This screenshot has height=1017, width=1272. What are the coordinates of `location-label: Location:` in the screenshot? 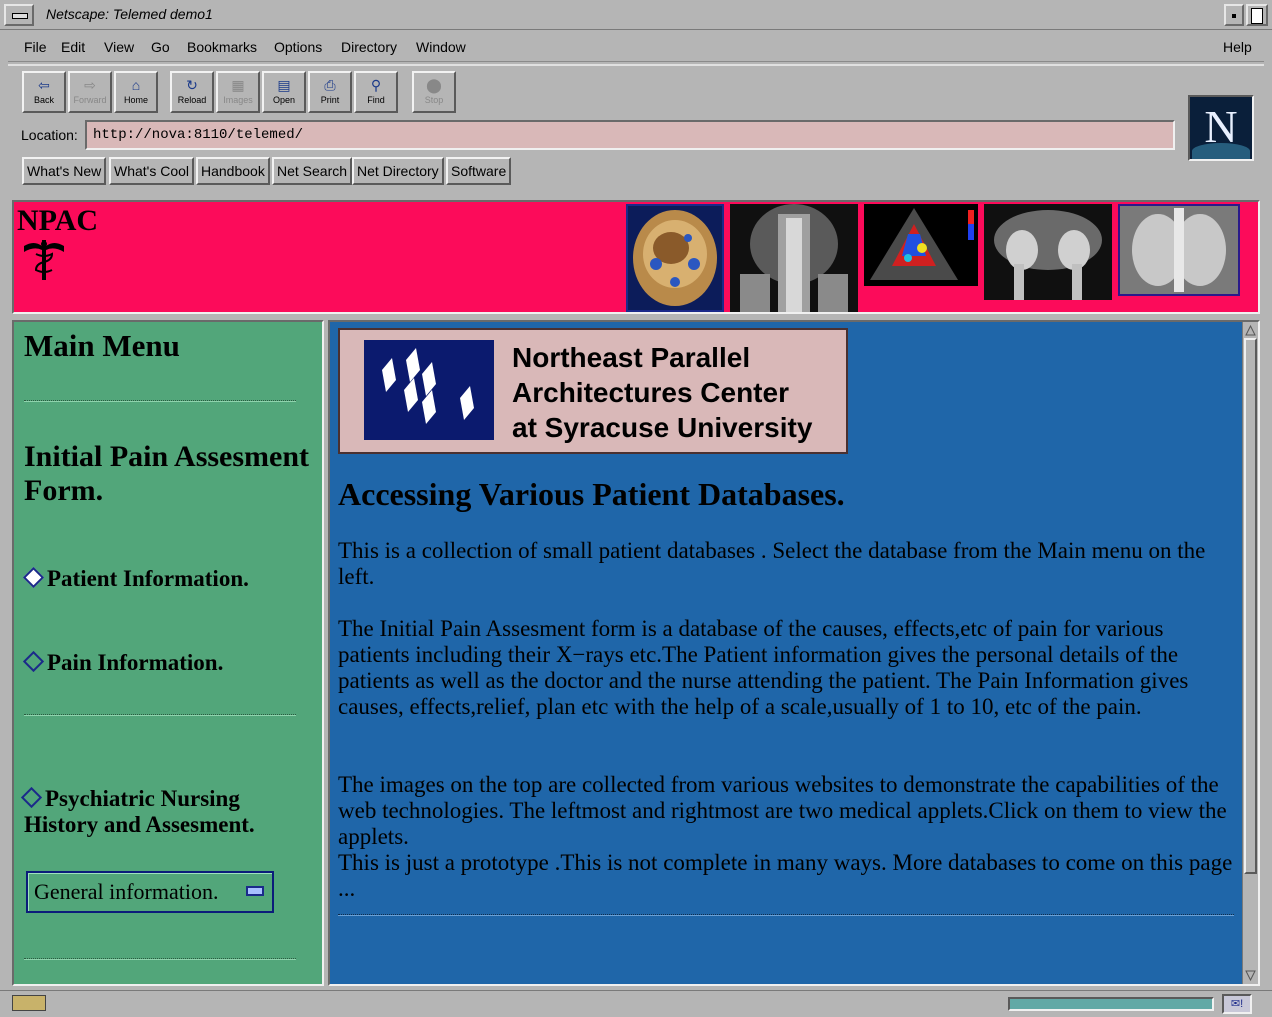 It's located at (49, 135).